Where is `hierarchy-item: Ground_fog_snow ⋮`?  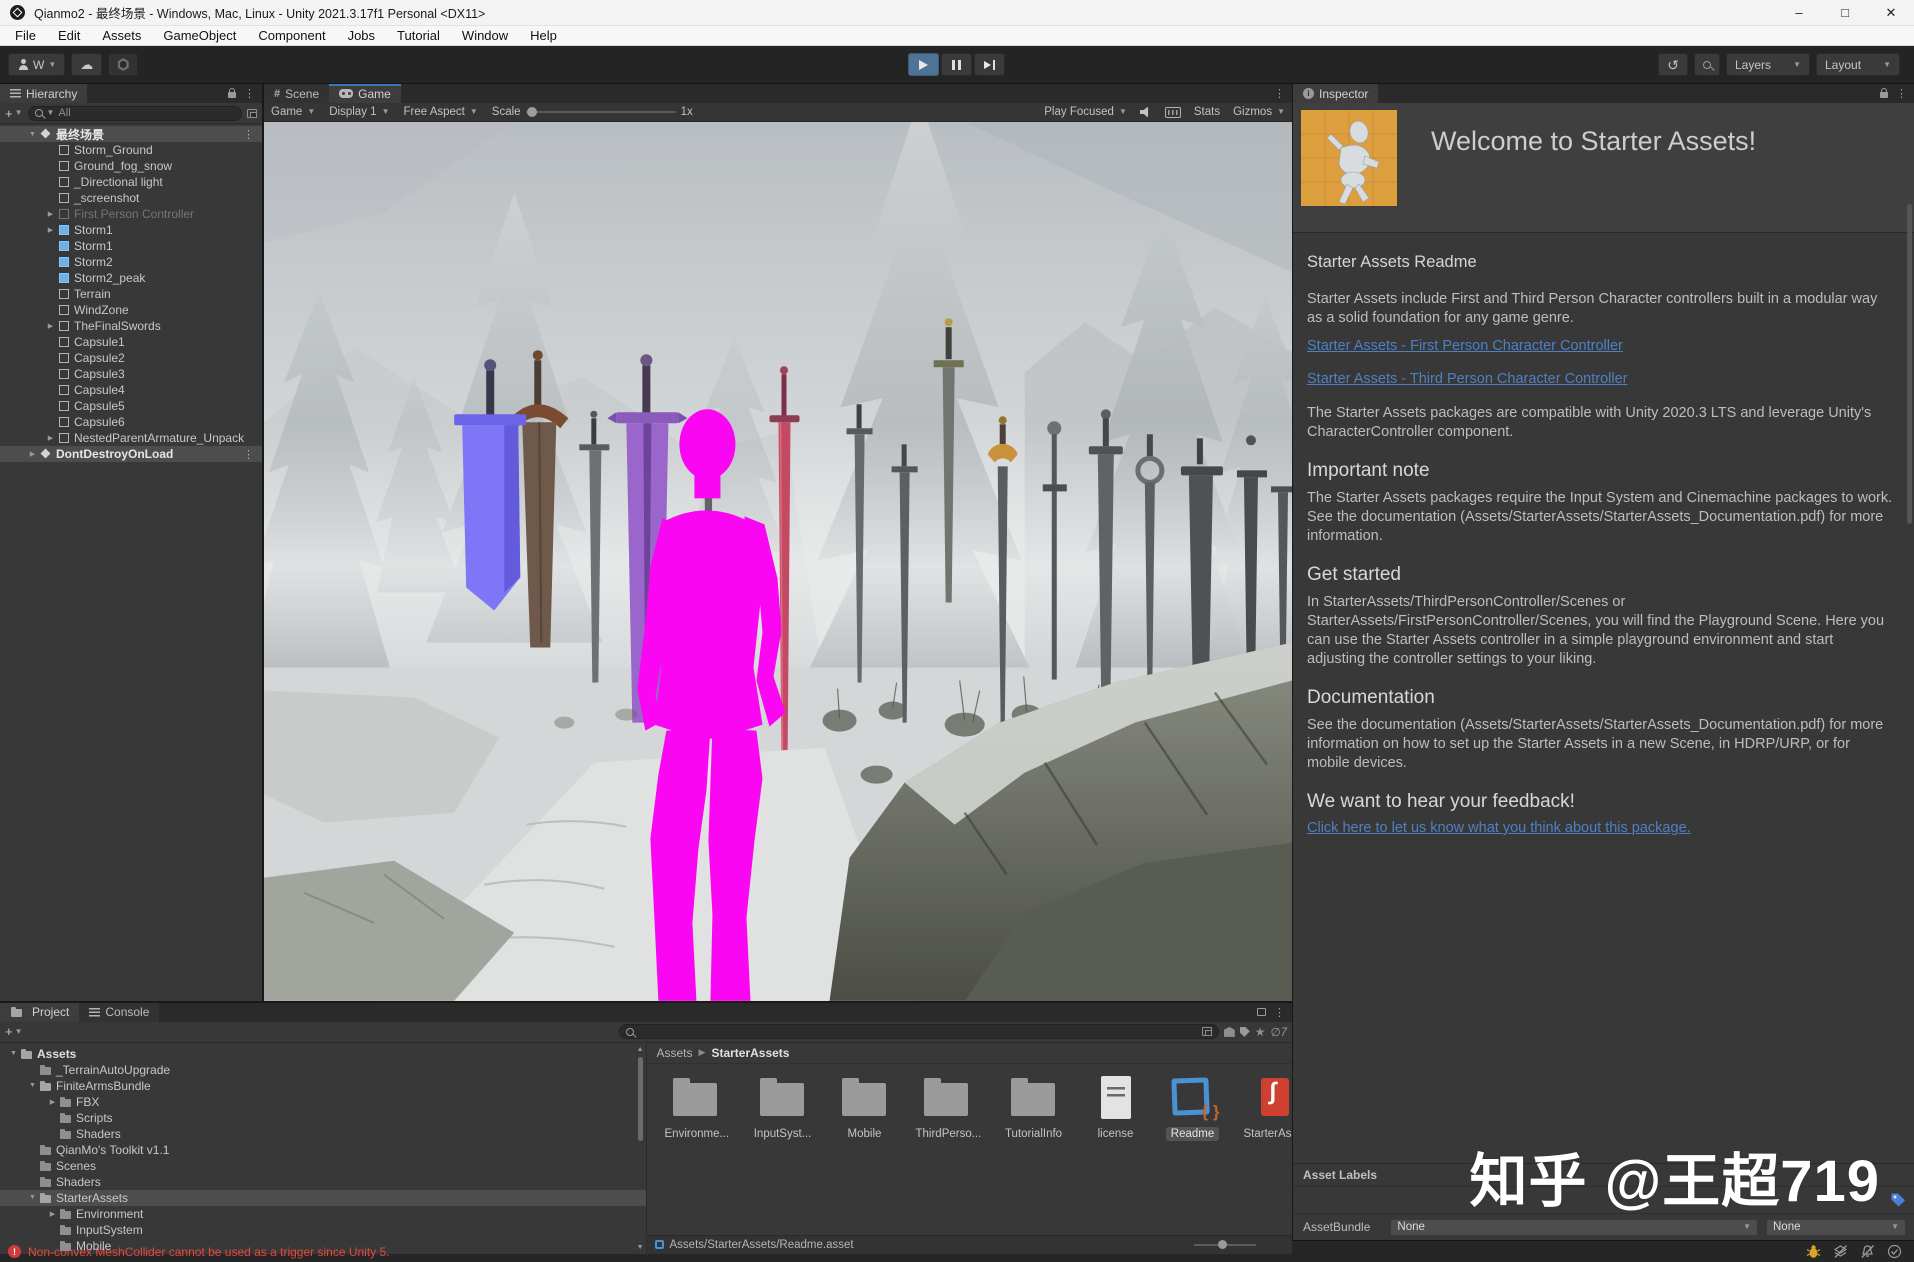 hierarchy-item: Ground_fog_snow ⋮ is located at coordinates (131, 166).